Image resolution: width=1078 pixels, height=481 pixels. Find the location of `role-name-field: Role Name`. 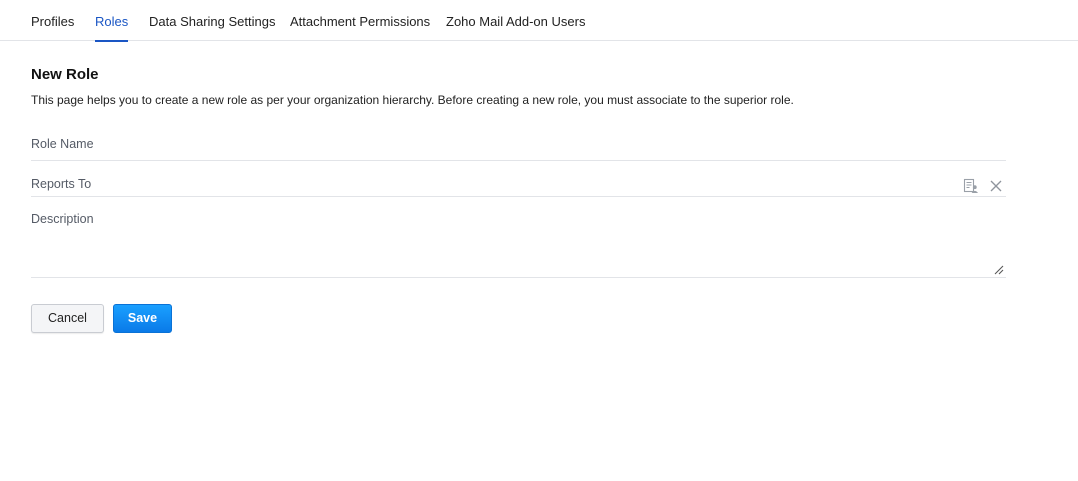

role-name-field: Role Name is located at coordinates (518, 146).